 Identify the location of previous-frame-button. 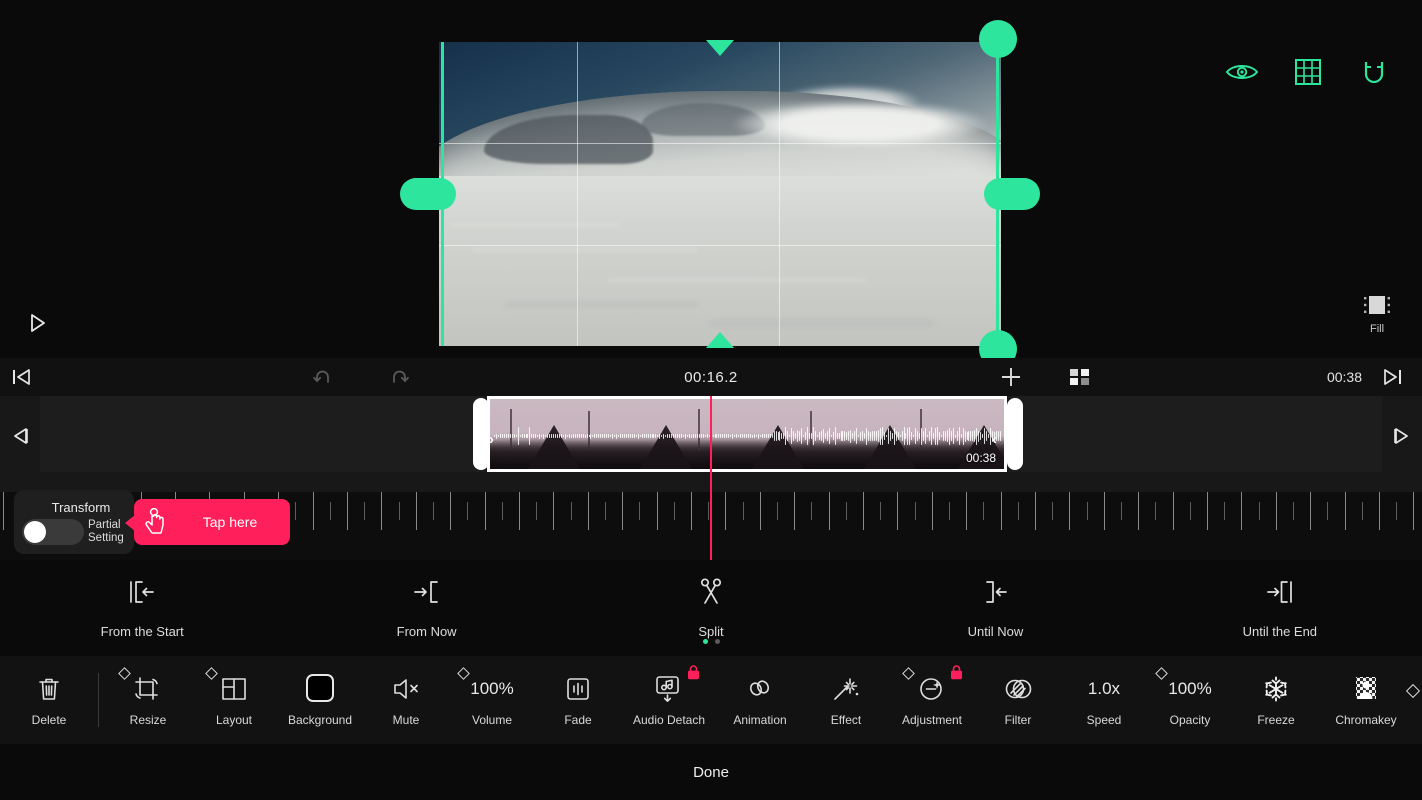
(20, 436).